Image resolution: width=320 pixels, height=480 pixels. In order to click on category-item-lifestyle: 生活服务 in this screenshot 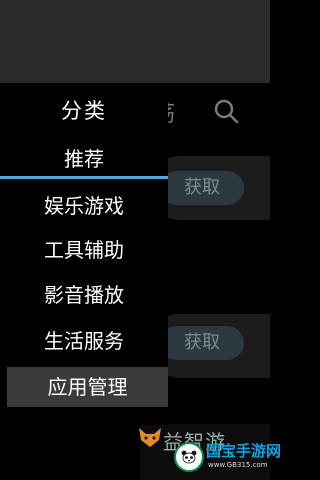, I will do `click(84, 341)`.